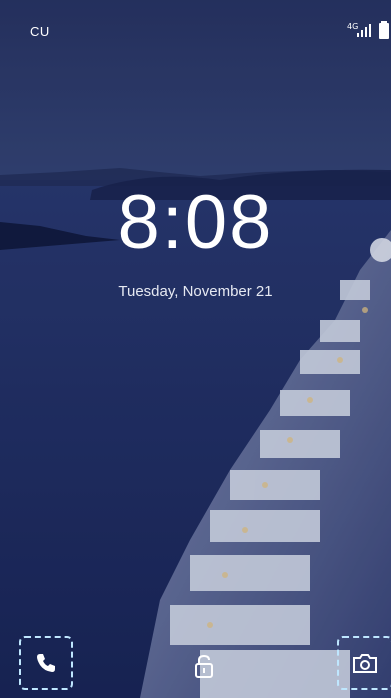 The image size is (391, 698). I want to click on phone-icon, so click(46, 663).